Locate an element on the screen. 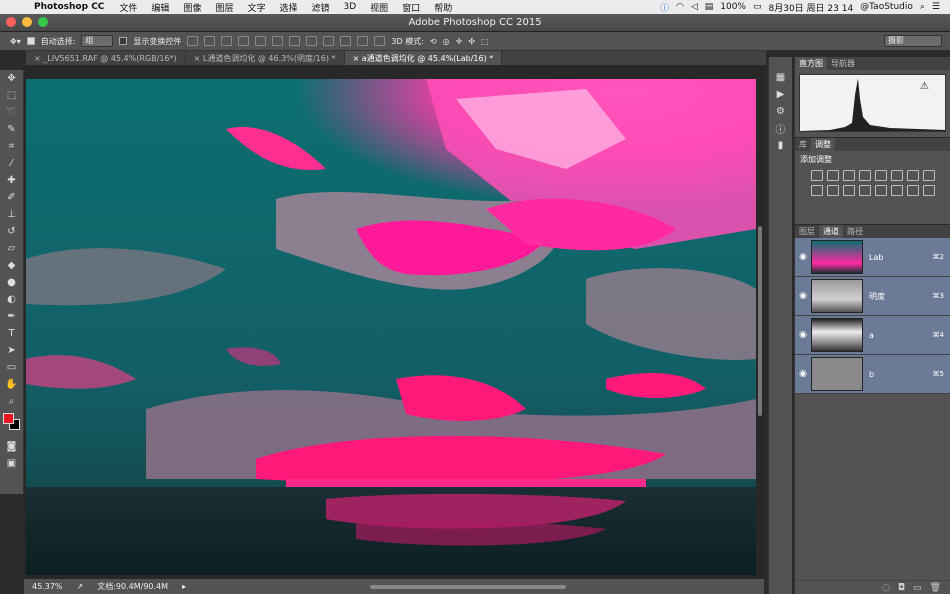 Image resolution: width=950 pixels, height=594 pixels. menu-type: 文字 is located at coordinates (256, 7).